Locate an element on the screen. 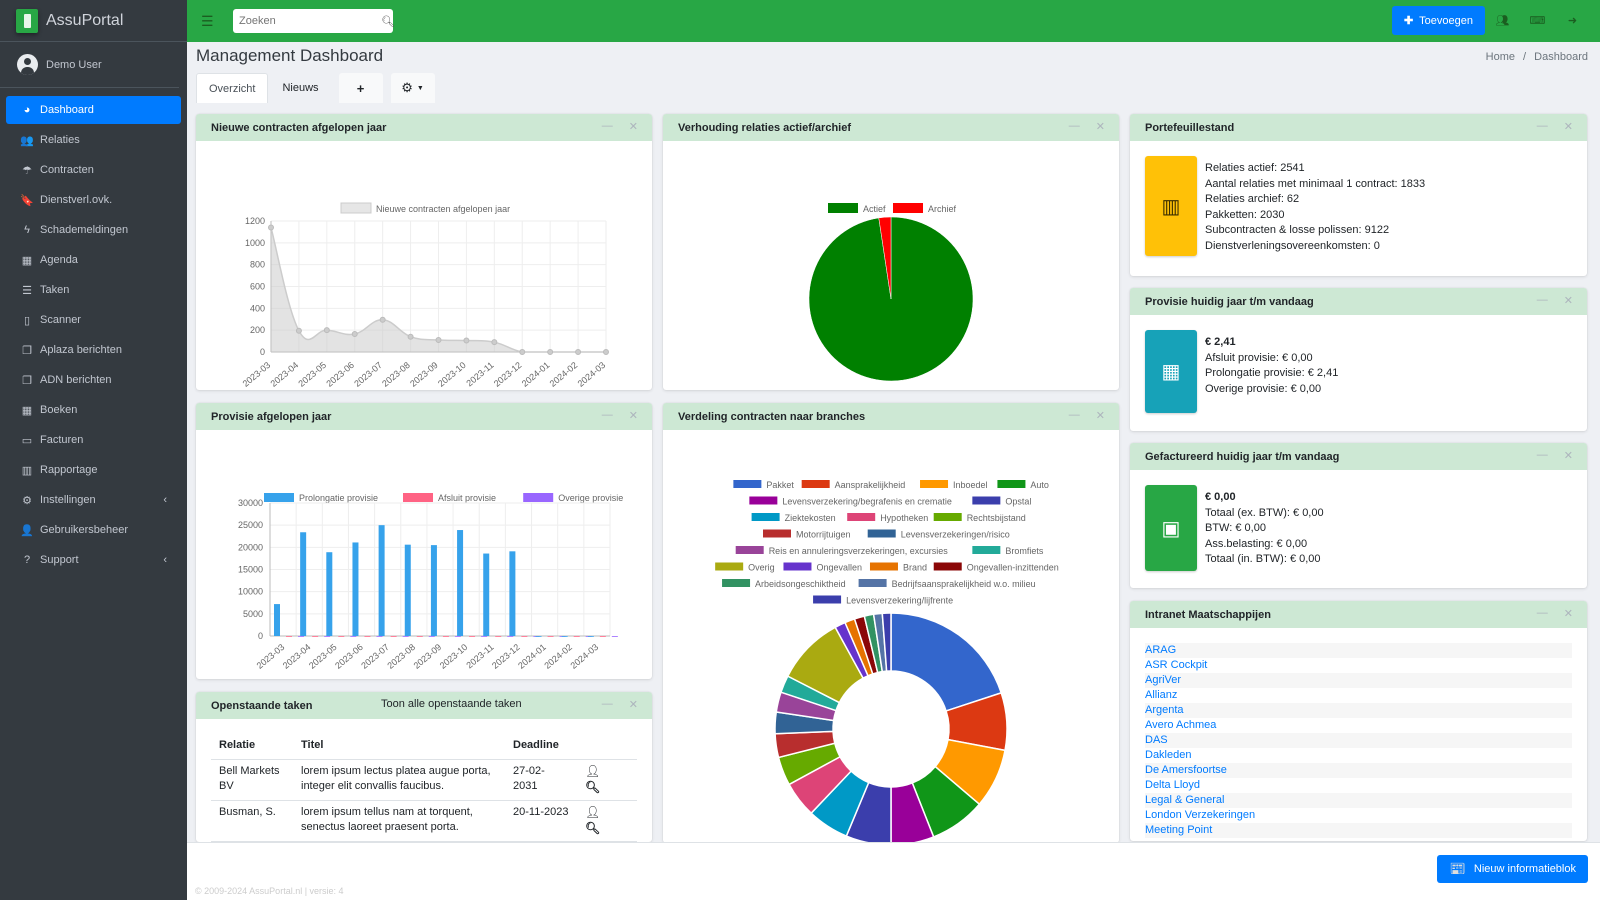 This screenshot has width=1600, height=900. brand: AssuPortal is located at coordinates (93, 21).